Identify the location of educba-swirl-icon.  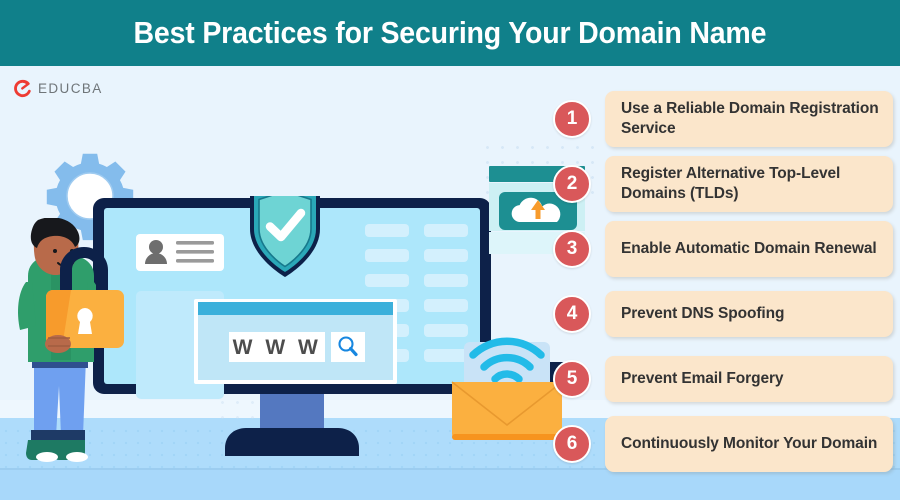
(22, 88).